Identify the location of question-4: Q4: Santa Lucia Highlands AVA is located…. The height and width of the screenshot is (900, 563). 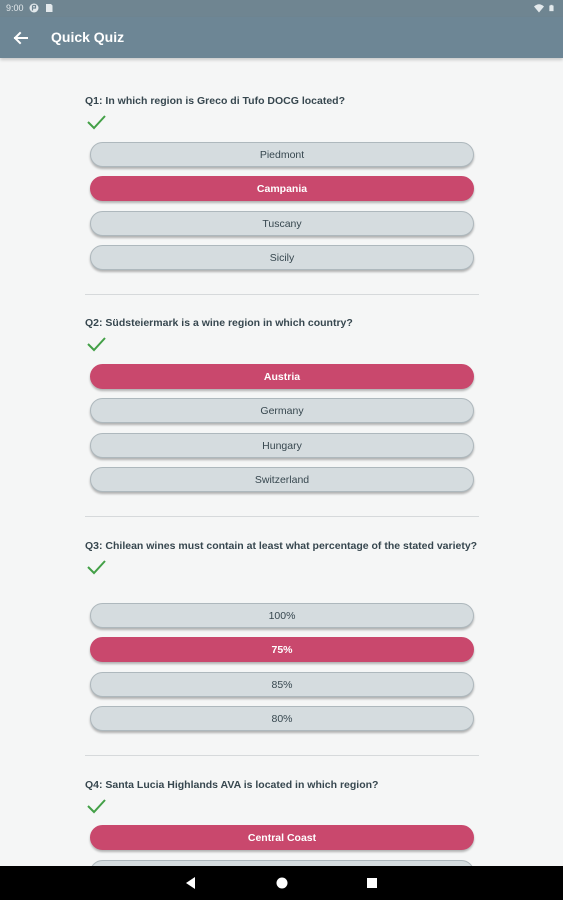
(282, 821).